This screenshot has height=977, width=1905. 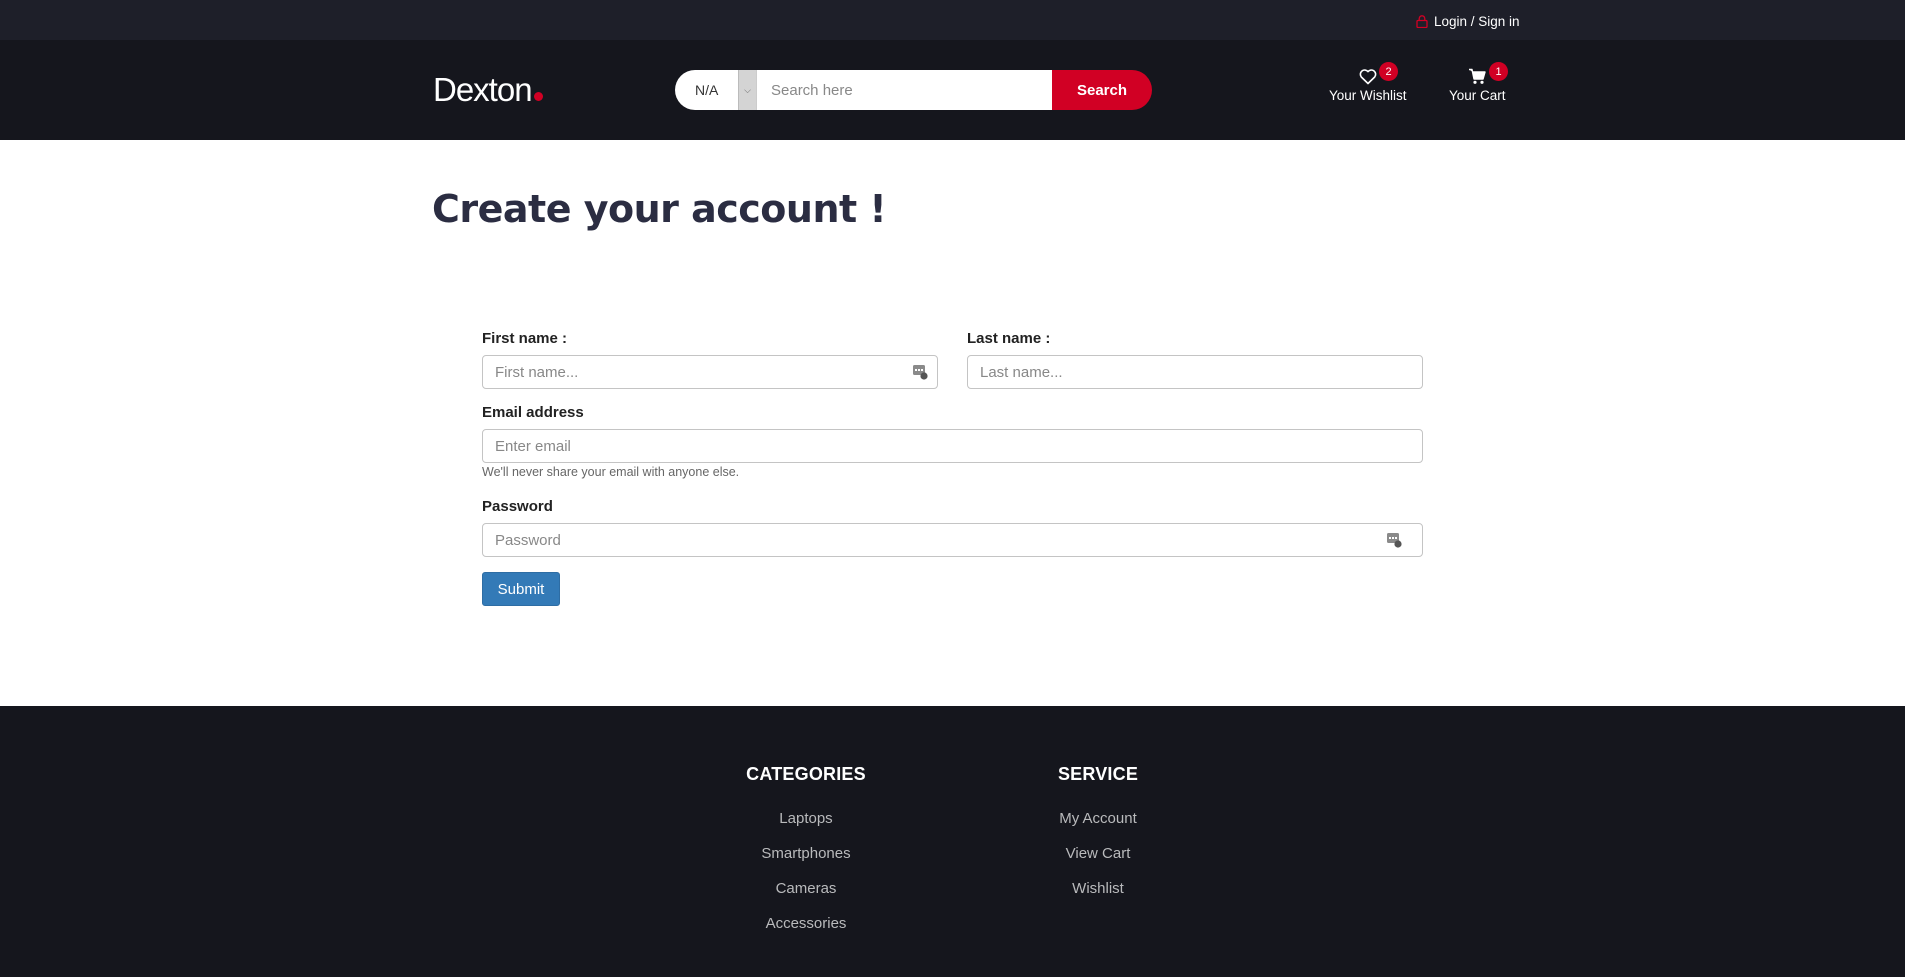 I want to click on password-input, so click(x=952, y=540).